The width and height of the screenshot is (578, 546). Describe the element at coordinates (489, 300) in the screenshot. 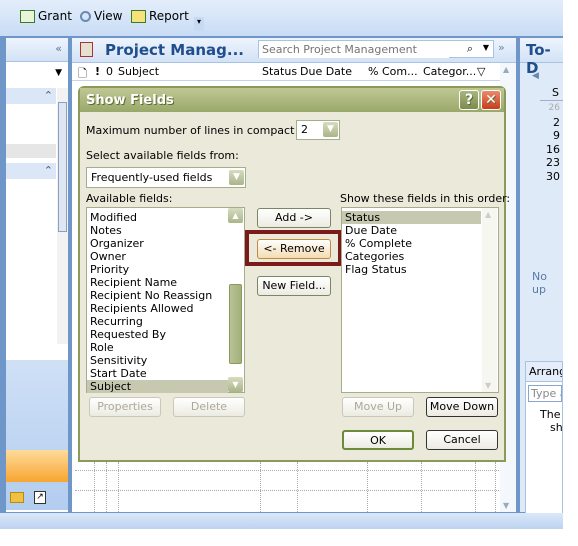

I see `shown-scrollbar: ▲ ▼` at that location.